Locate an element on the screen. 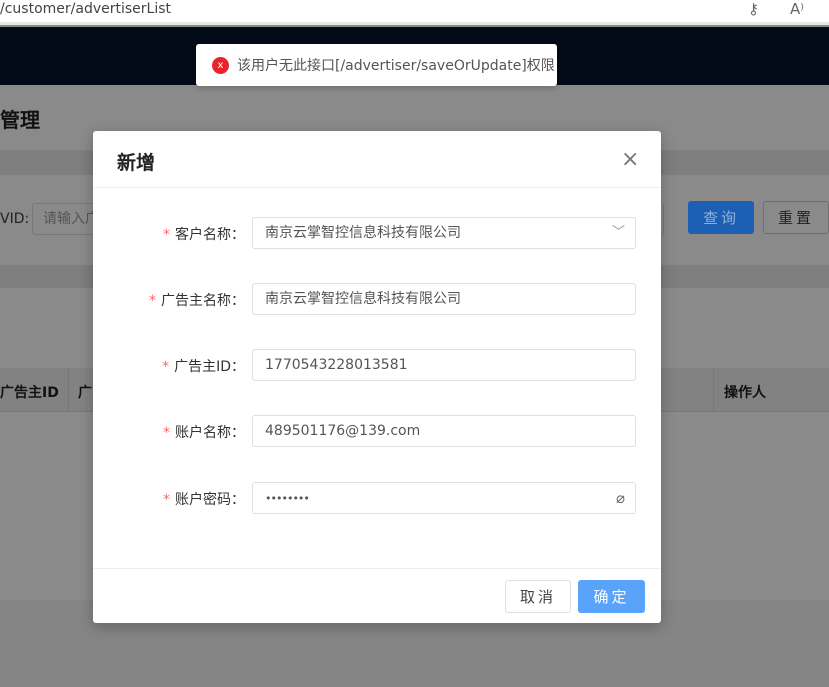 The height and width of the screenshot is (687, 829). form-row-account-password: * 账户密码： •••••••• ⌀ is located at coordinates (377, 498).